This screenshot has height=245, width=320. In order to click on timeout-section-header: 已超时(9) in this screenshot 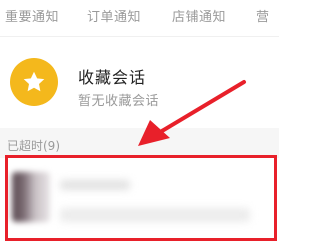, I will do `click(139, 143)`.